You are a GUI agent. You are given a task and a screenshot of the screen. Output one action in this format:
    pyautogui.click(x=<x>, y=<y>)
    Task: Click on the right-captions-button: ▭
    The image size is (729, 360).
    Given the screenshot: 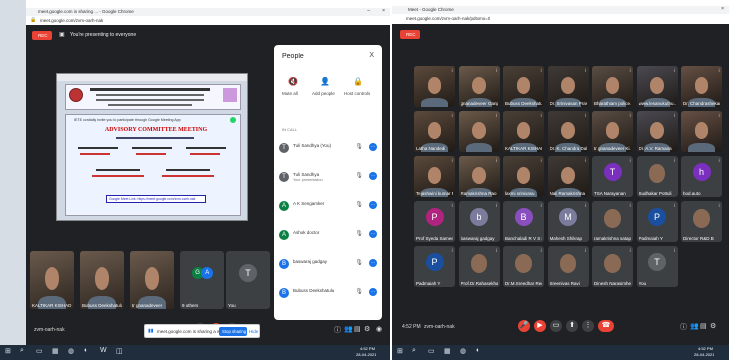 What is the action you would take?
    pyautogui.click(x=556, y=326)
    